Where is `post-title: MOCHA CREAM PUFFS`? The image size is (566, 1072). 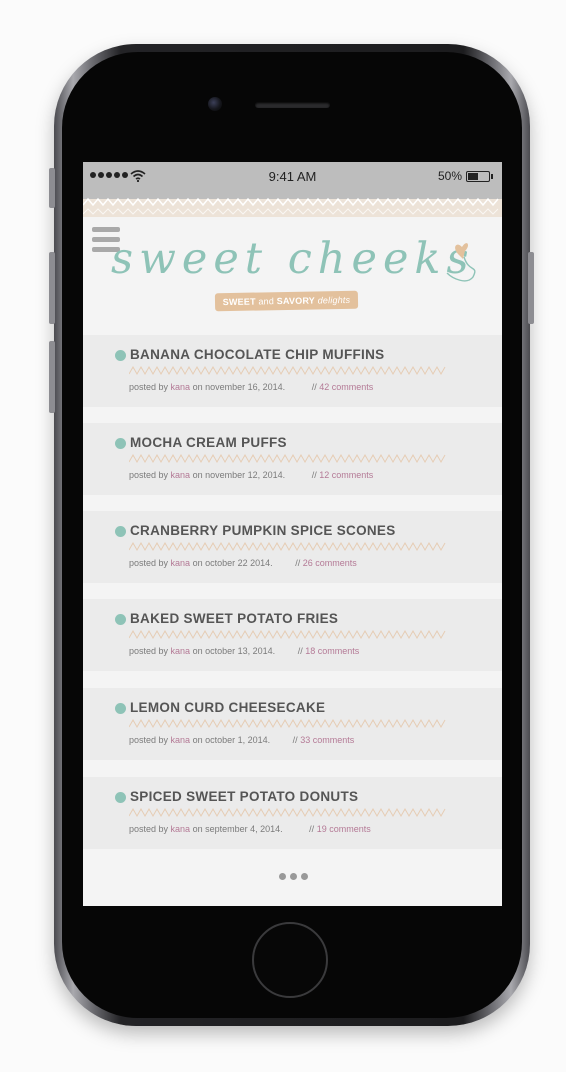
post-title: MOCHA CREAM PUFFS is located at coordinates (208, 442).